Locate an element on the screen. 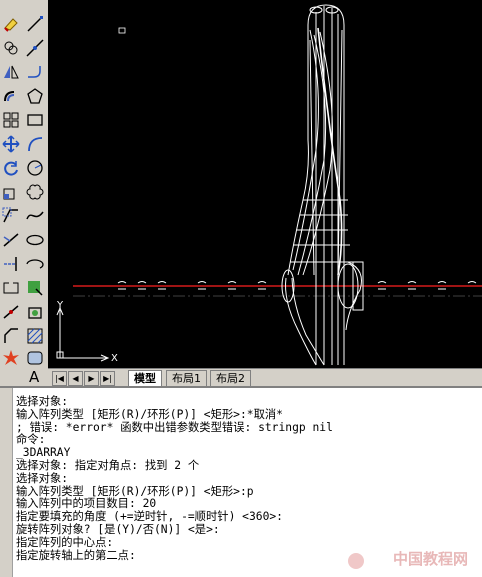  layout-tab-bar: |◀ ◀ ▶ ▶| 模型 布局1 布局2 is located at coordinates (265, 377).